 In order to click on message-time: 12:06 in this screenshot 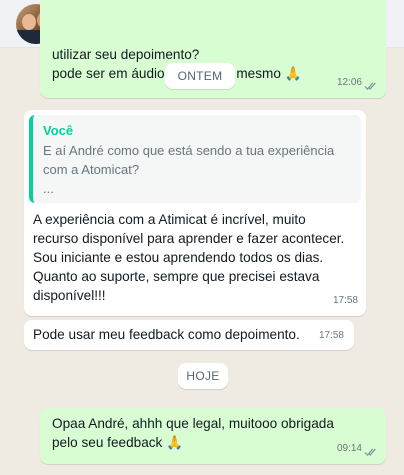, I will do `click(349, 82)`.